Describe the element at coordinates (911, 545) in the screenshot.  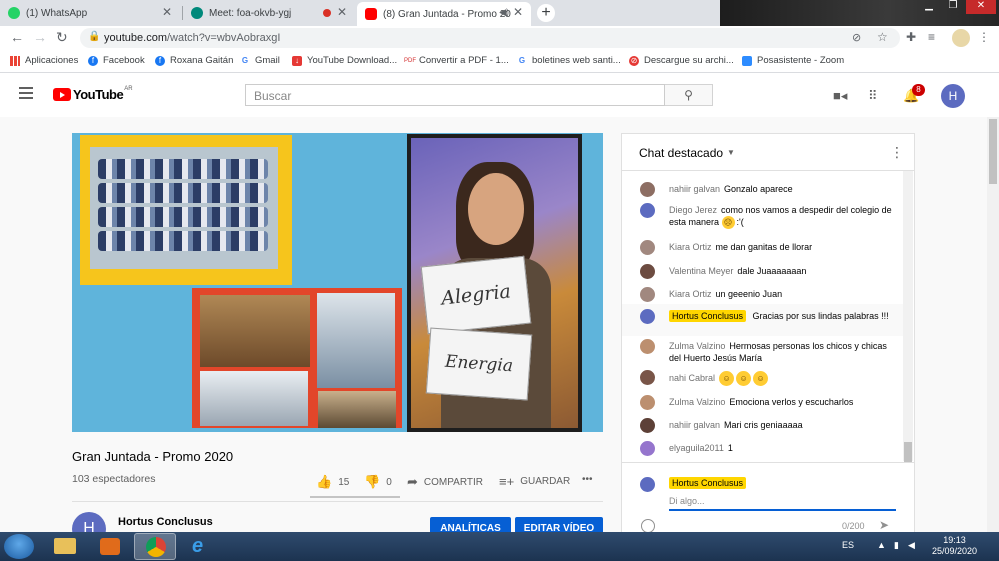
I see `volume-icon: ◀` at that location.